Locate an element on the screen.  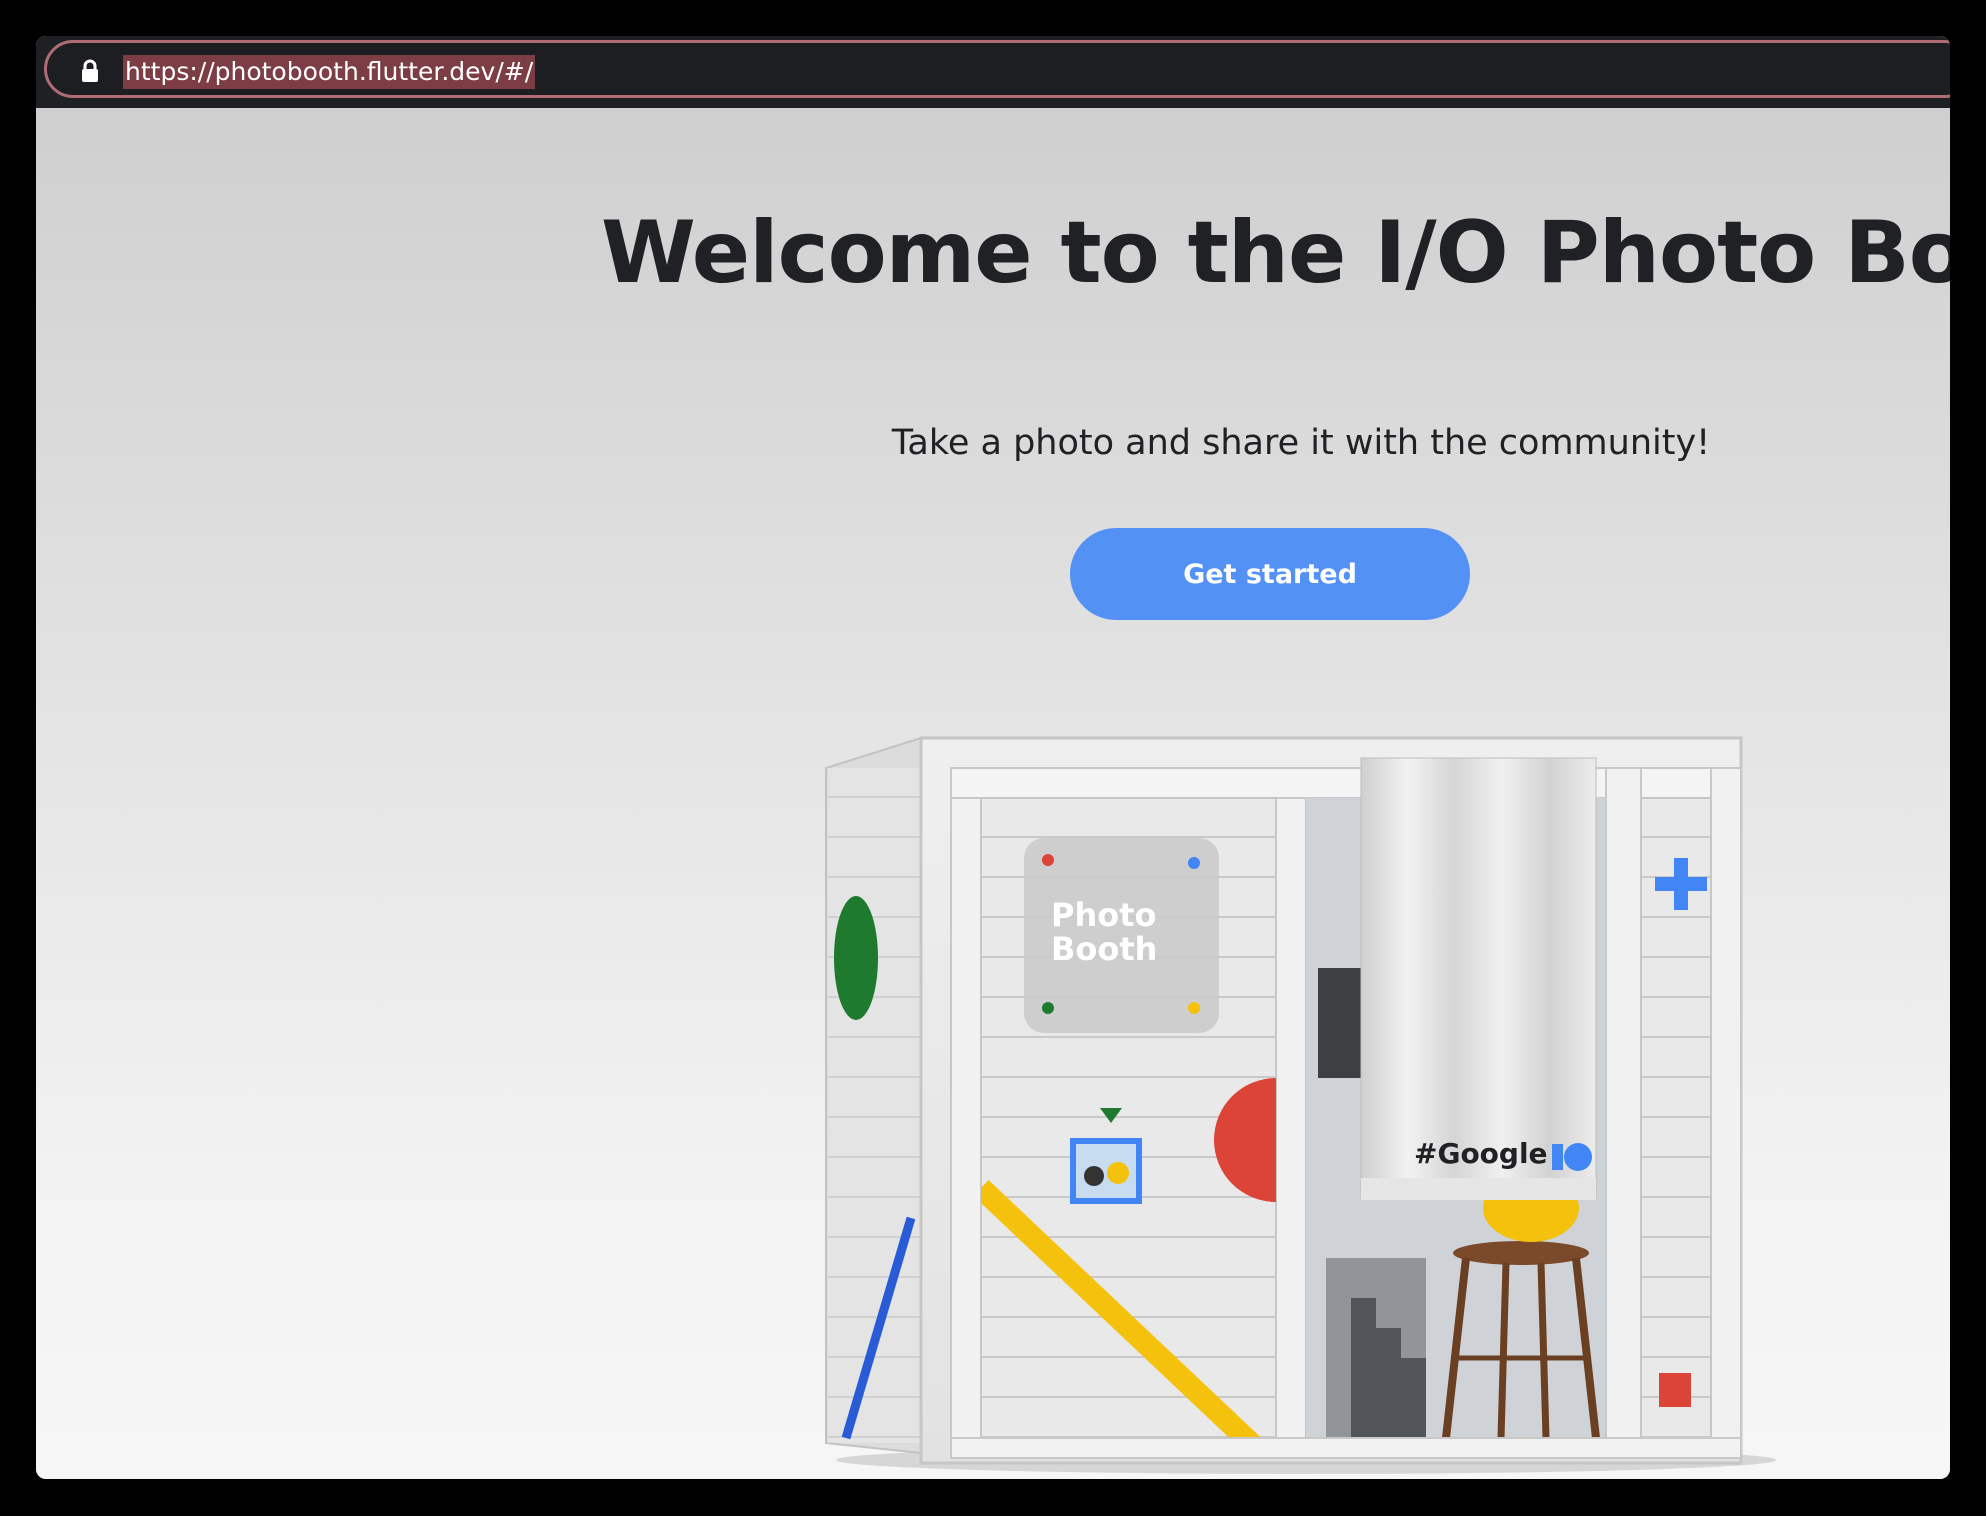
url-field: https://photobooth.flutter.dev/#/ is located at coordinates (997, 69).